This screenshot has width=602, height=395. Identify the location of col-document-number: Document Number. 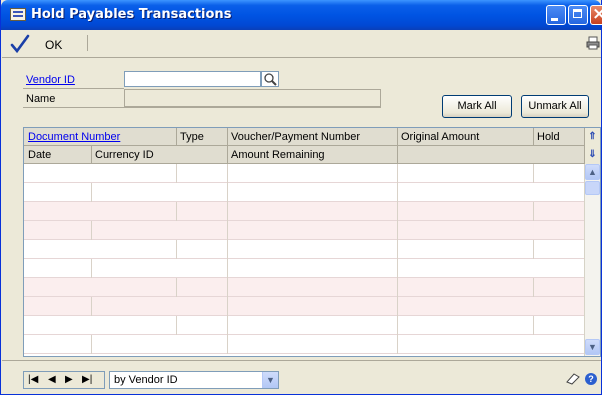
(74, 137).